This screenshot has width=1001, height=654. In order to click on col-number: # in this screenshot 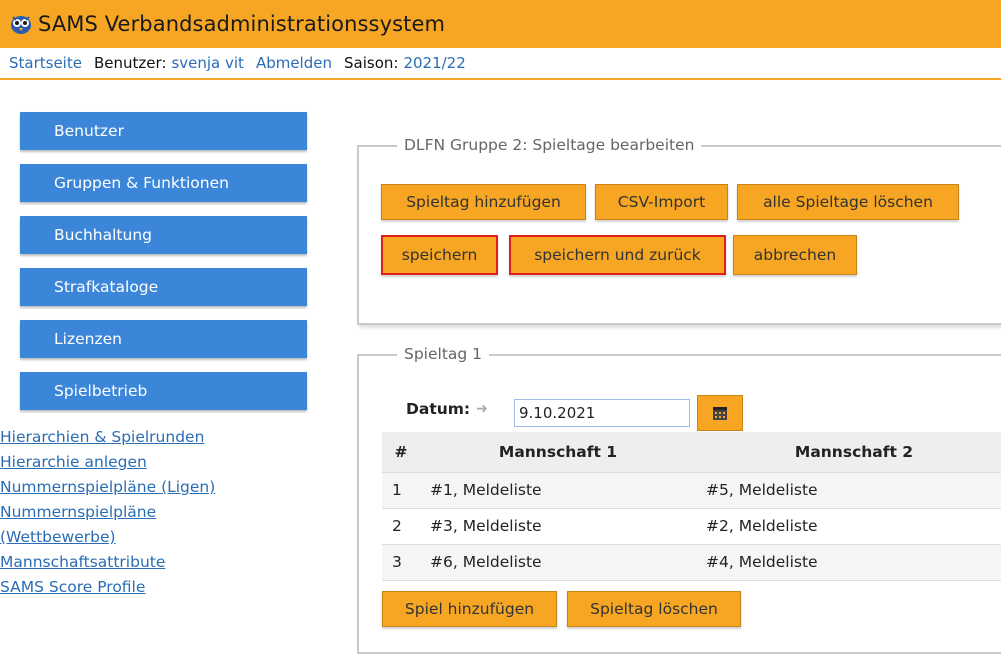, I will do `click(401, 452)`.